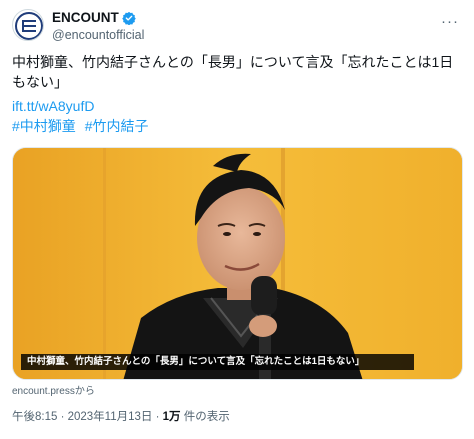  I want to click on hashtag-link: #竹内結子, so click(117, 126).